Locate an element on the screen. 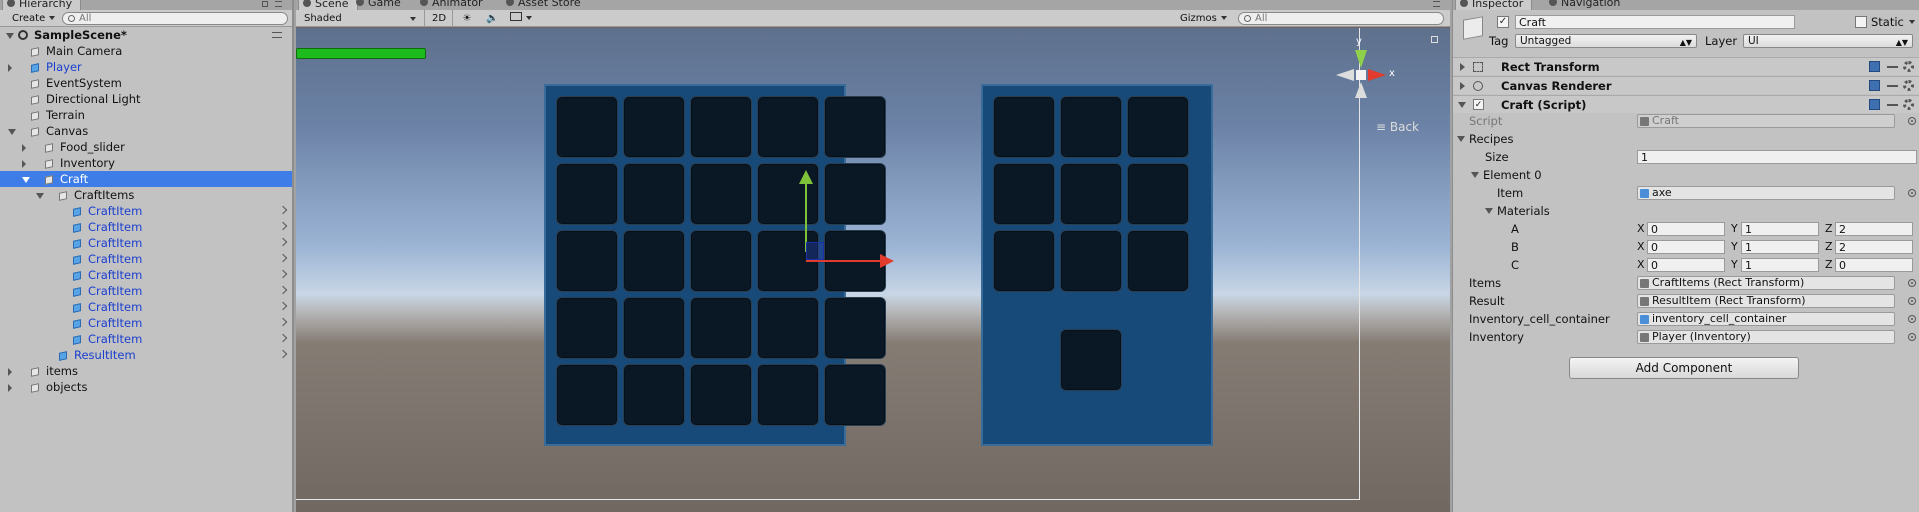 The width and height of the screenshot is (1919, 512). view-back-label: ≡ Back is located at coordinates (1397, 127).